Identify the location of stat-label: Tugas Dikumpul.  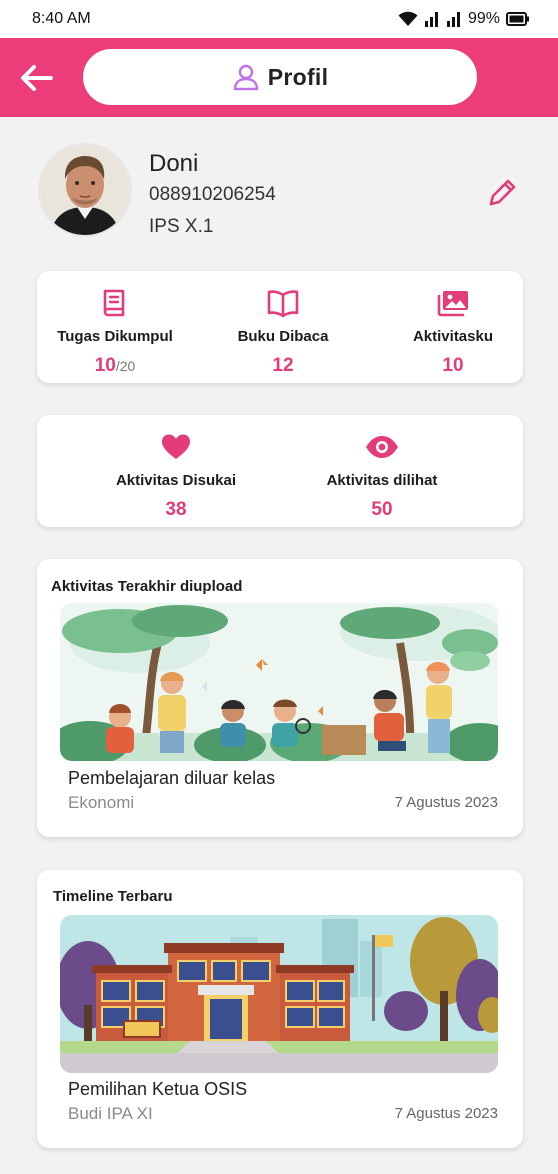
(115, 336).